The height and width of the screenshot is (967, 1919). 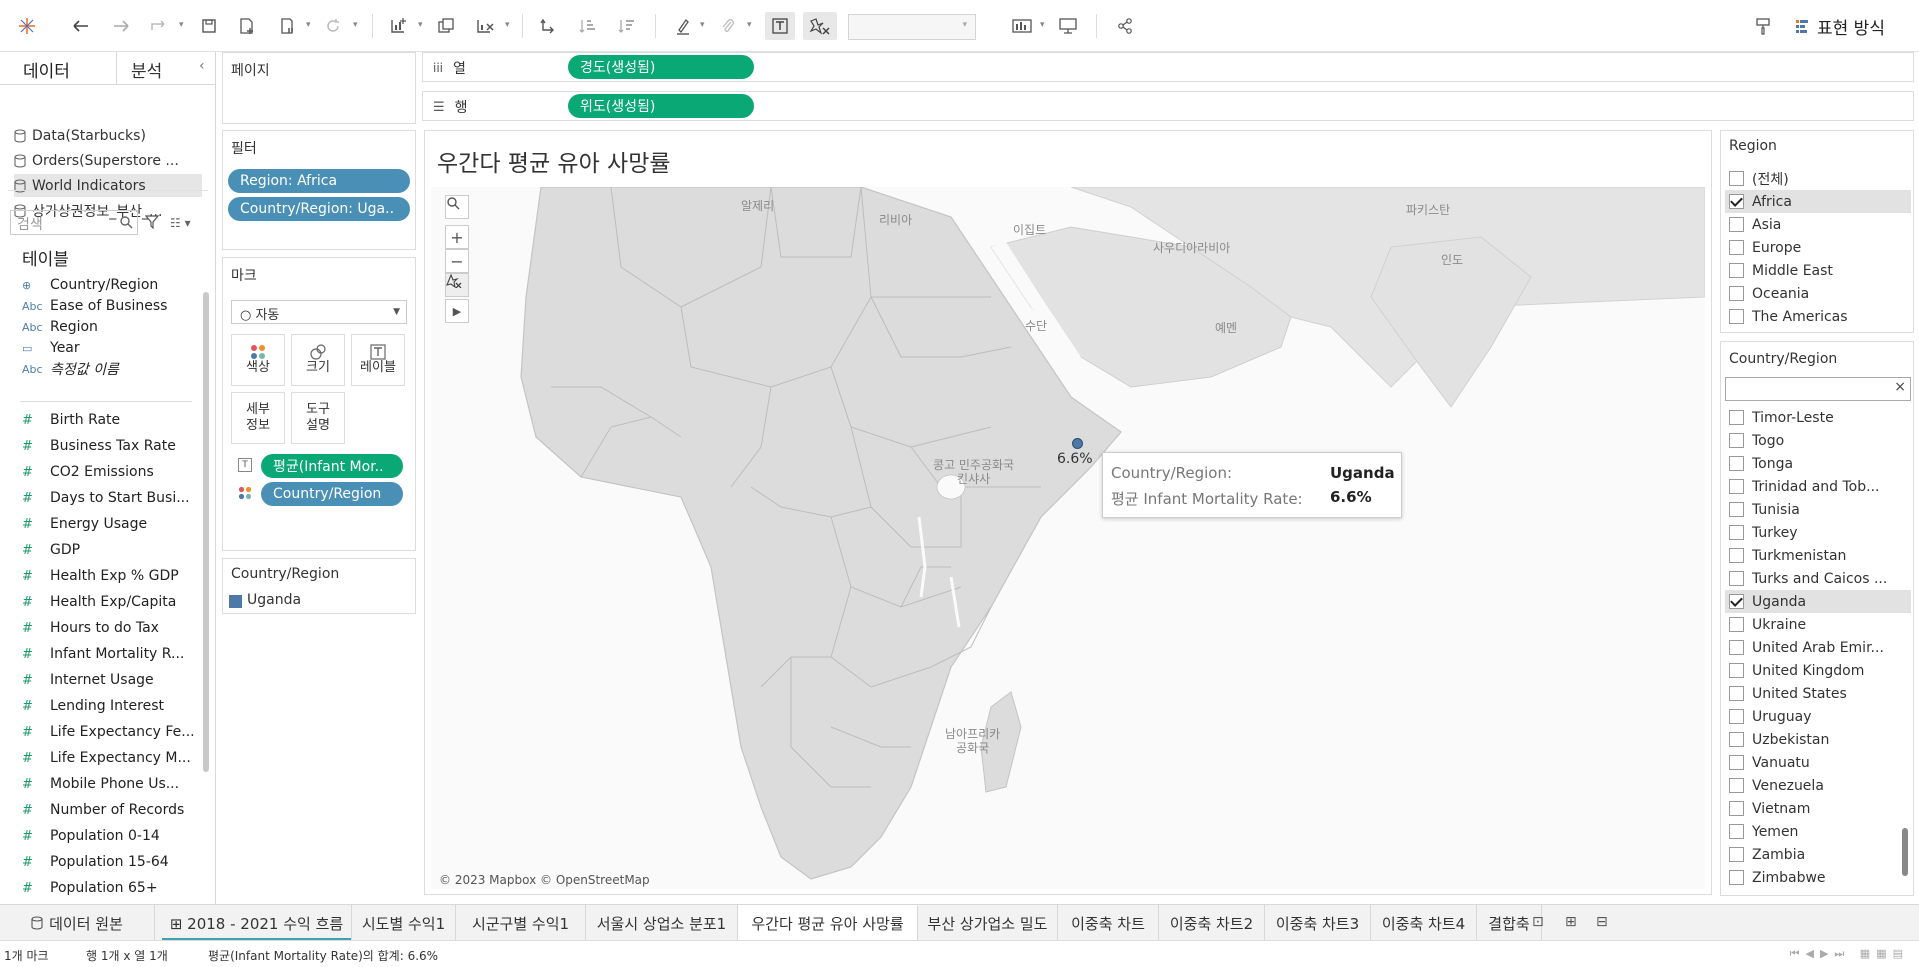 What do you see at coordinates (319, 88) in the screenshot?
I see `pages-card: 페이지` at bounding box center [319, 88].